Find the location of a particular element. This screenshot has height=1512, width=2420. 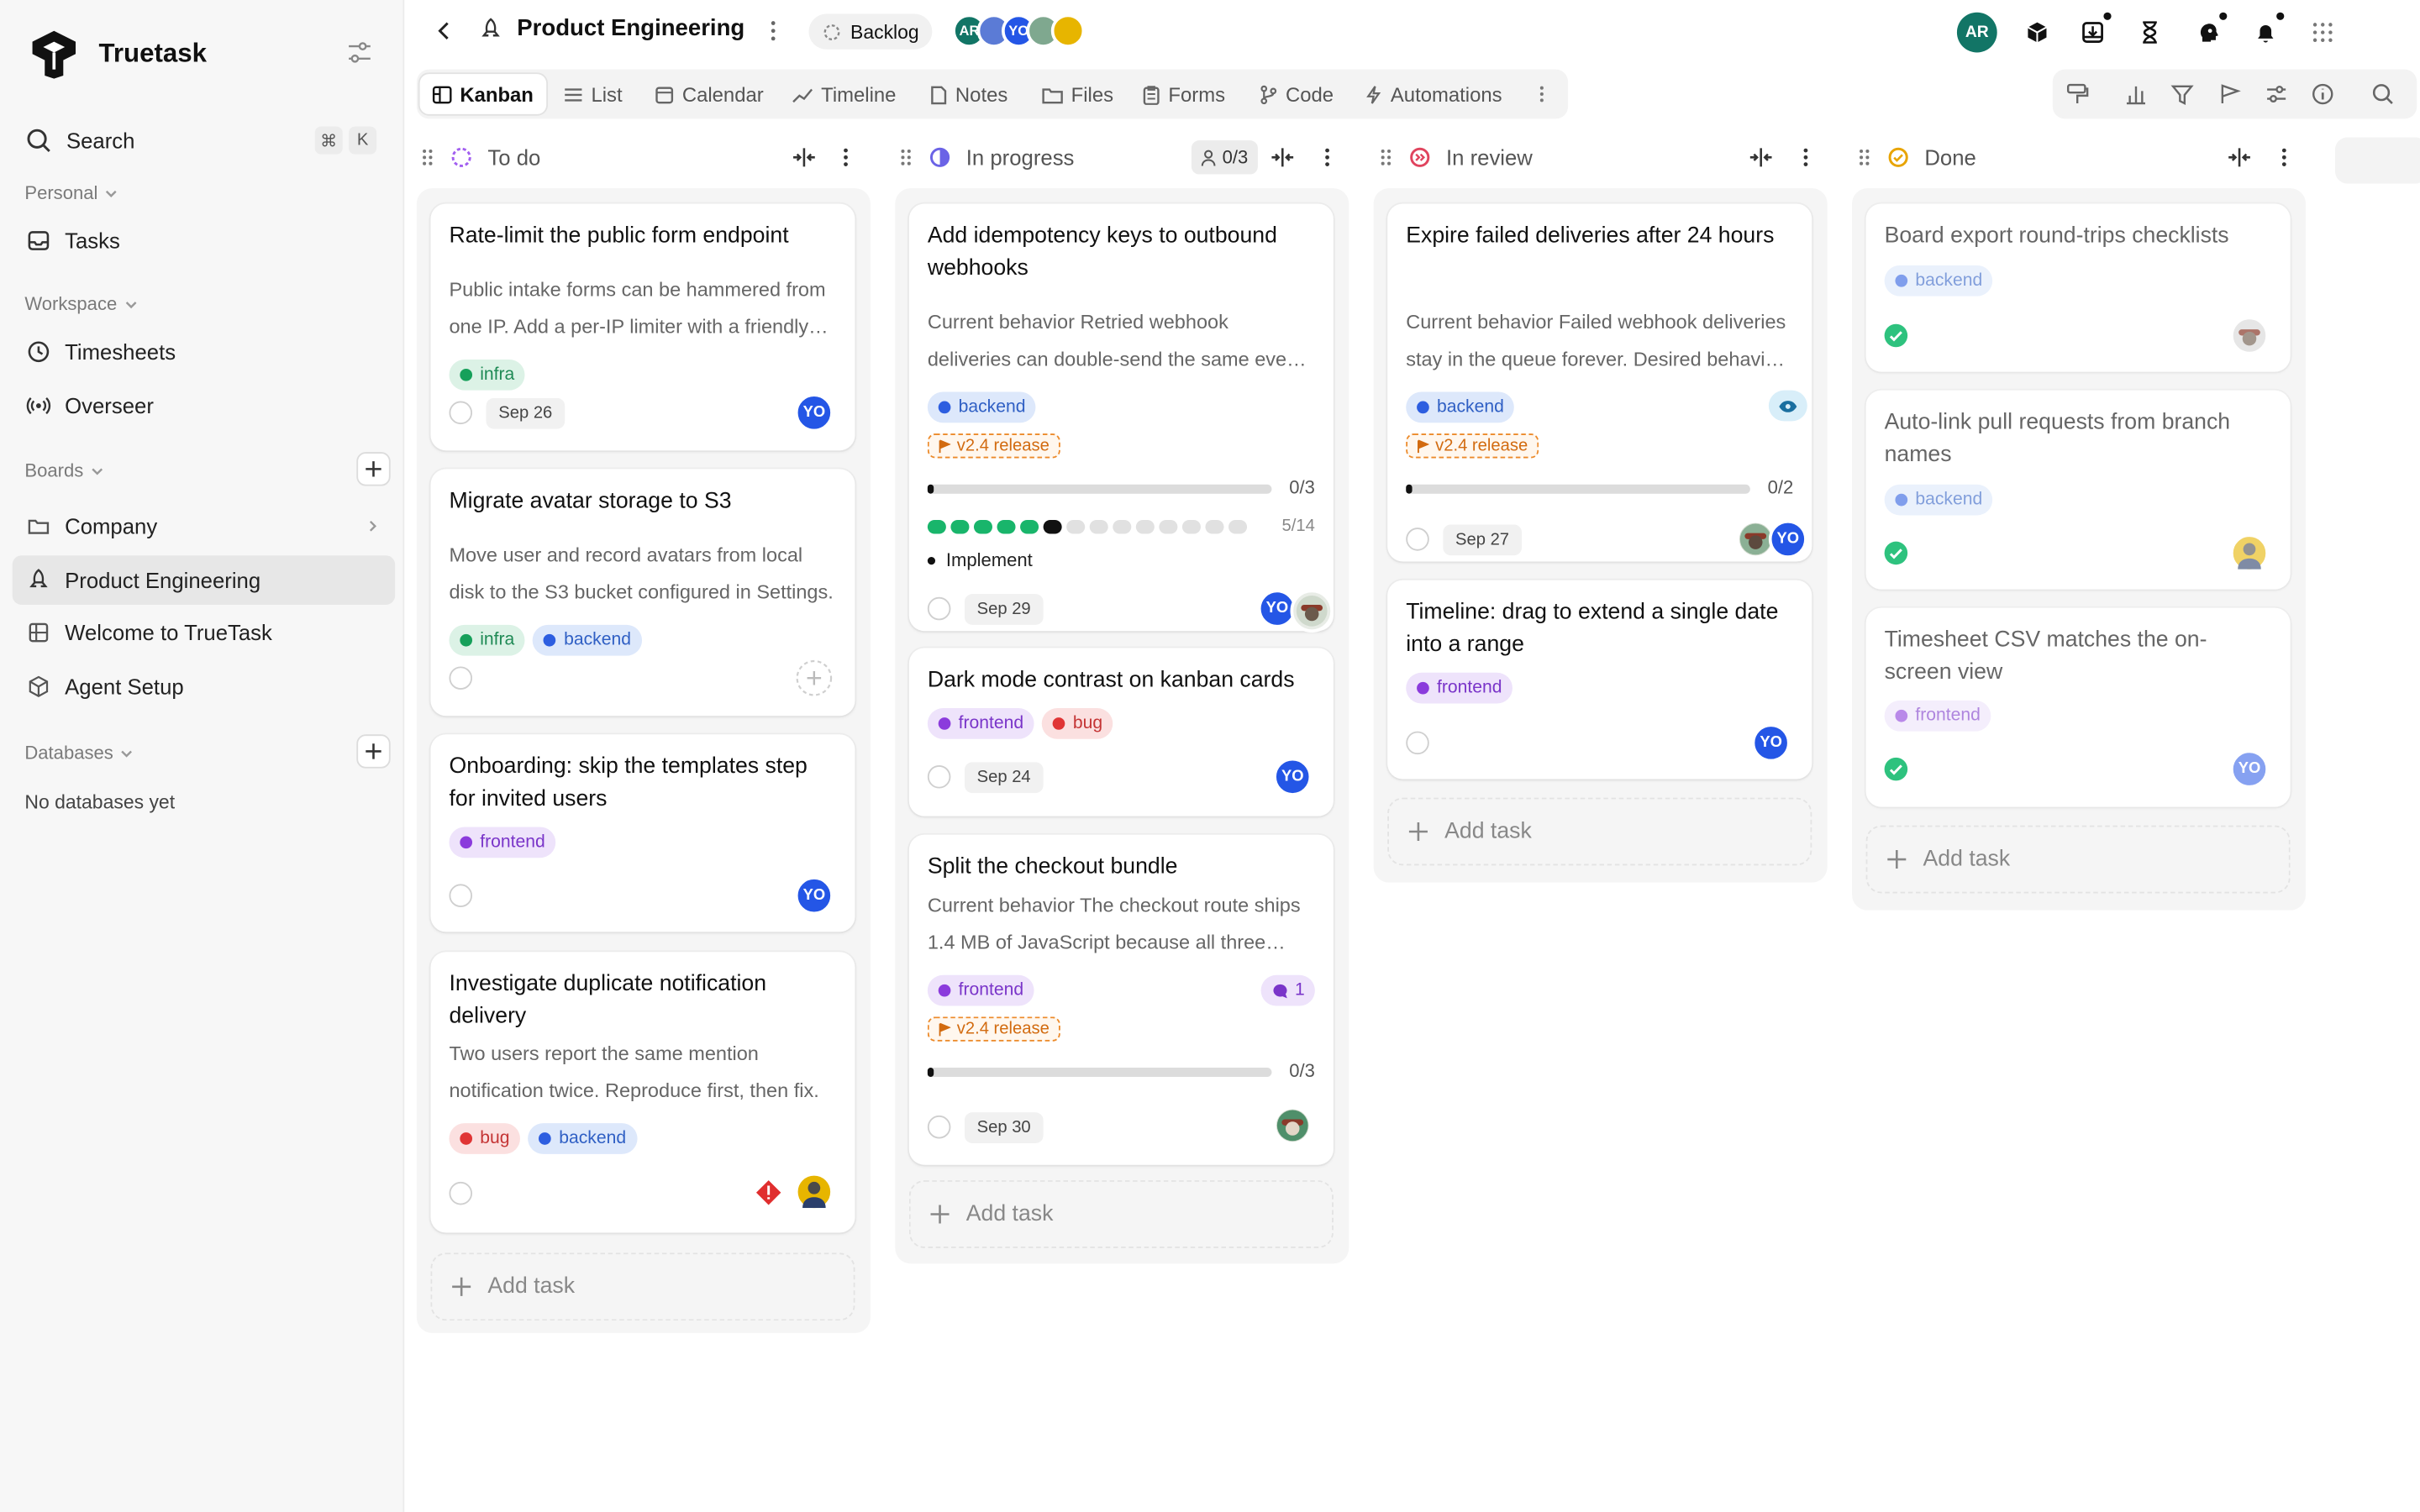

tab-timeline: Timeline is located at coordinates (844, 94).